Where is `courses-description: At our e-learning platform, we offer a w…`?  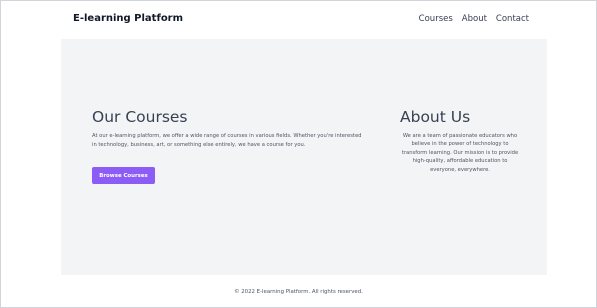
courses-description: At our e-learning platform, we offer a w… is located at coordinates (227, 140).